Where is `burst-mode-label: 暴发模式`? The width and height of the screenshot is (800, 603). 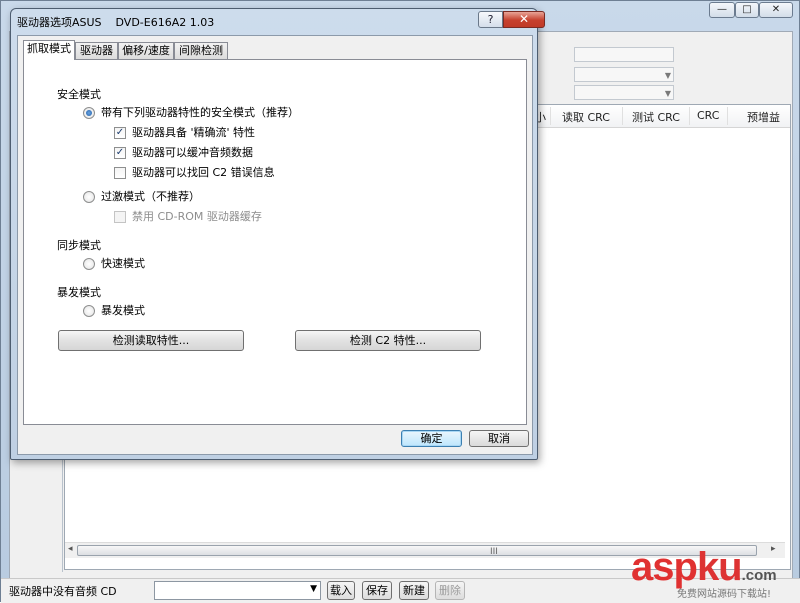
burst-mode-label: 暴发模式 is located at coordinates (123, 310).